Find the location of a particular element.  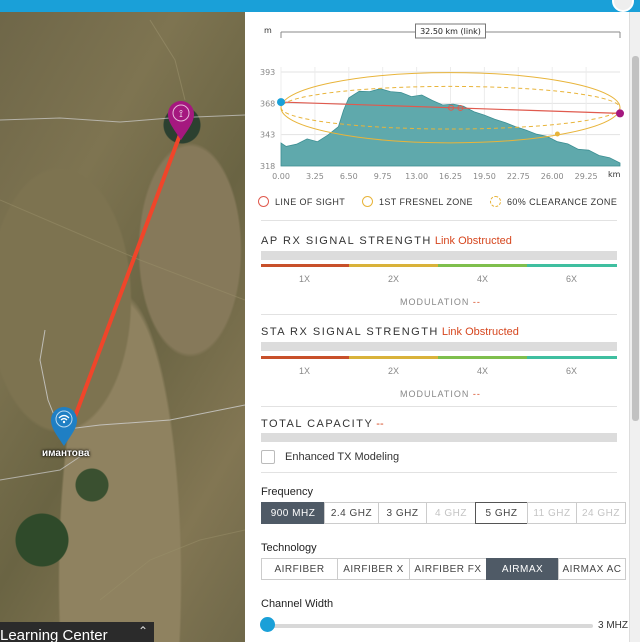

channel-width-slider-track is located at coordinates (429, 626).